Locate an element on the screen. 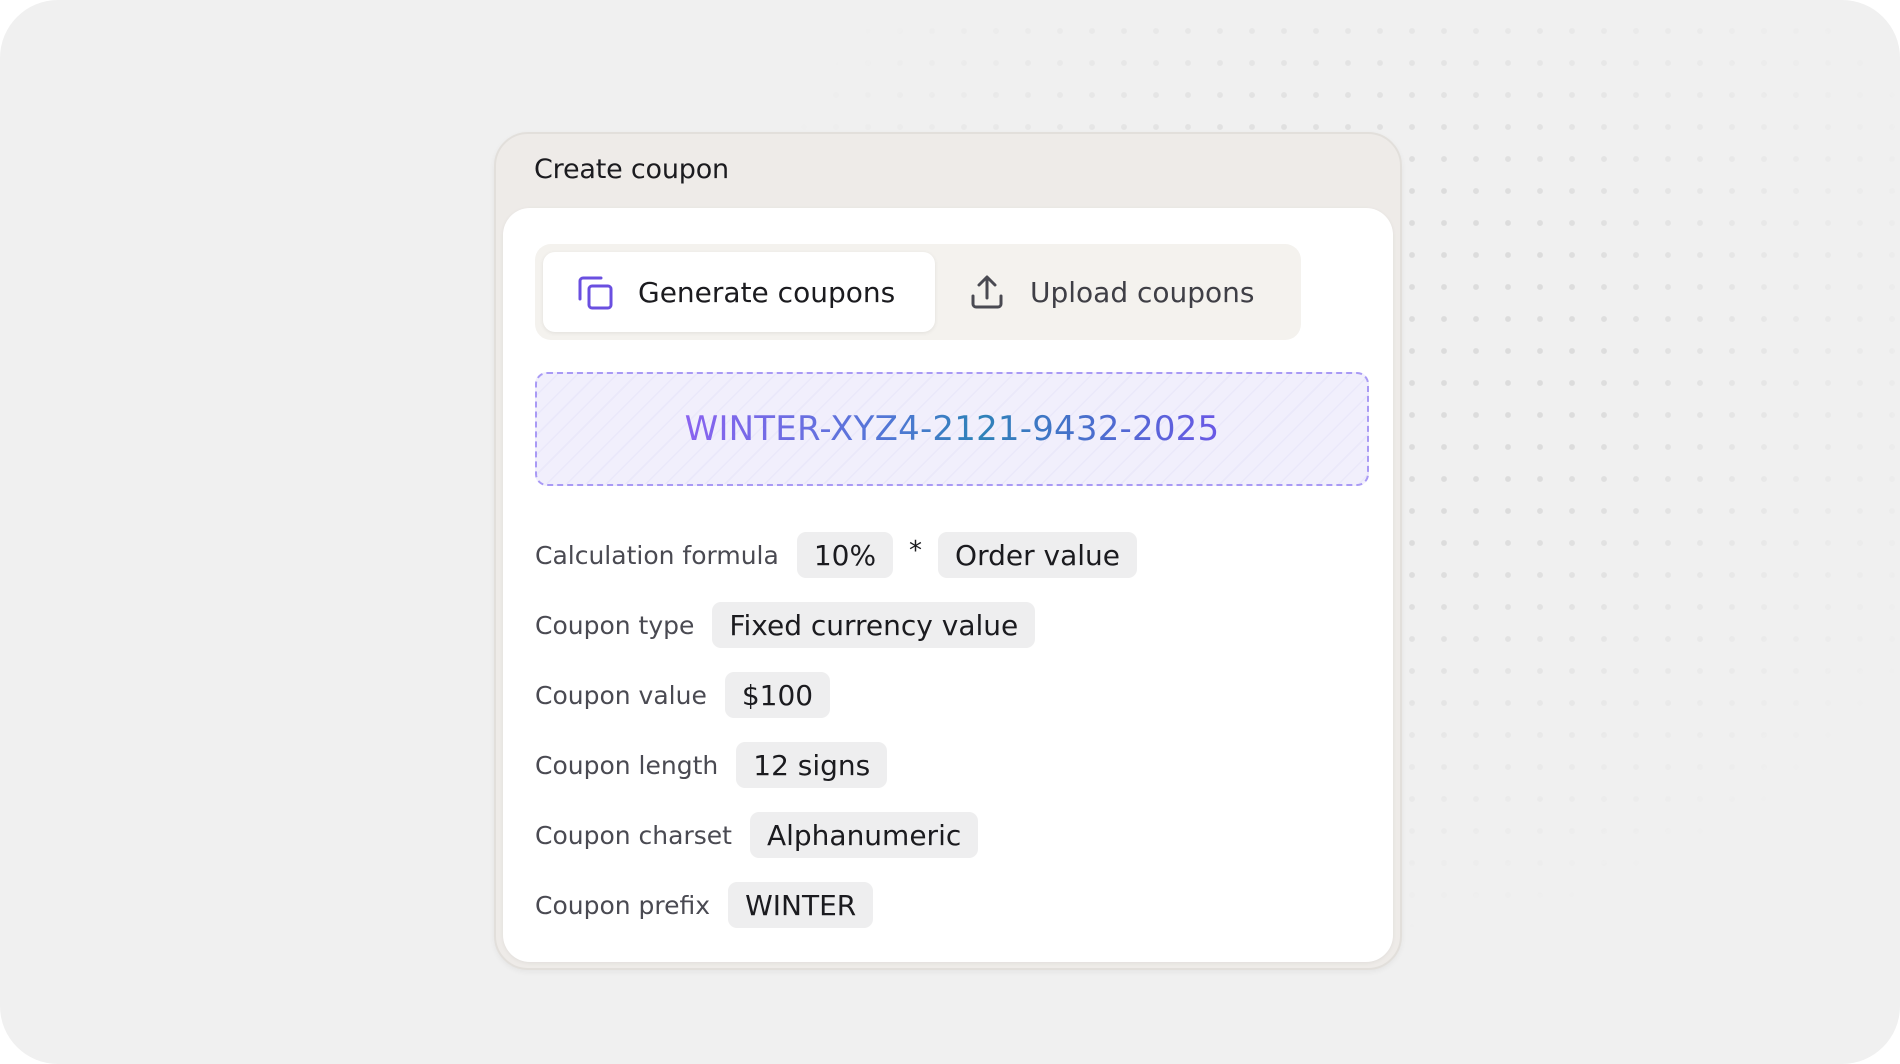 The height and width of the screenshot is (1064, 1900). coupon-type-chip: Fixed currency value is located at coordinates (874, 625).